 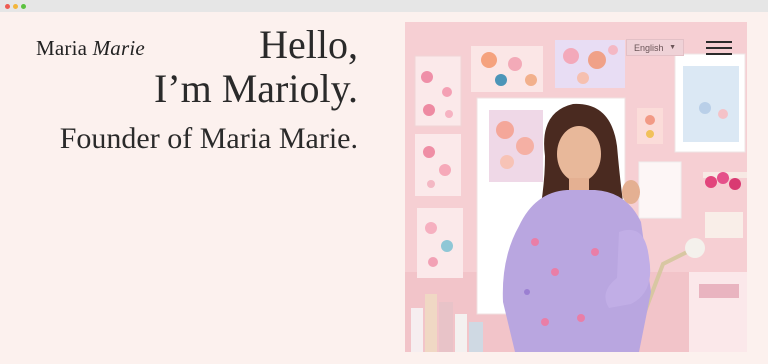 What do you see at coordinates (7, 6) in the screenshot?
I see `window-close-dot` at bounding box center [7, 6].